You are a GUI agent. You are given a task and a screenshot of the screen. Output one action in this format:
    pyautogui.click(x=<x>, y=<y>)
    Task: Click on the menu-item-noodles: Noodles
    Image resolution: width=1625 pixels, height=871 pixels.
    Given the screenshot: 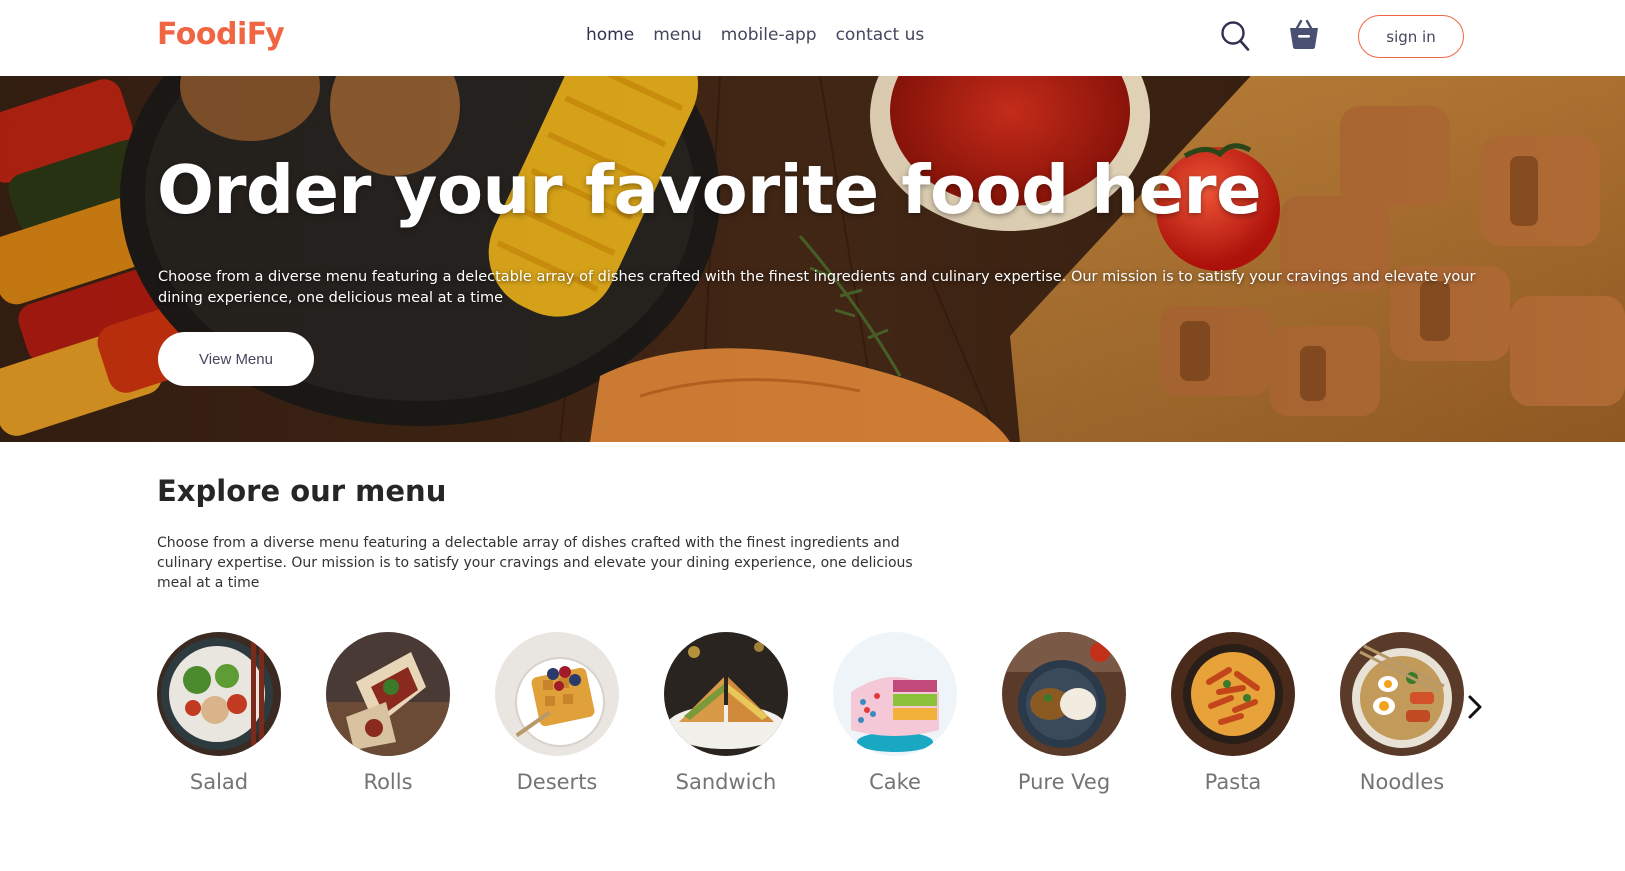 What is the action you would take?
    pyautogui.click(x=1402, y=713)
    